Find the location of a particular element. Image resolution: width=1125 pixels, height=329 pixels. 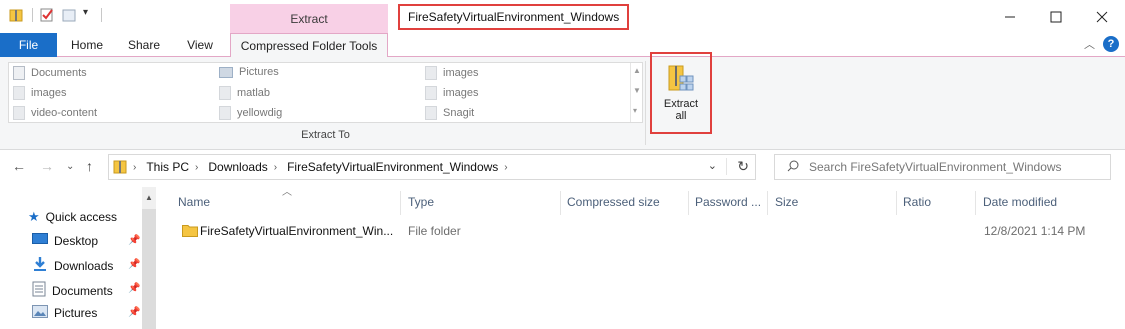

breadcrumb-this-pc: This PC is located at coordinates (167, 167).